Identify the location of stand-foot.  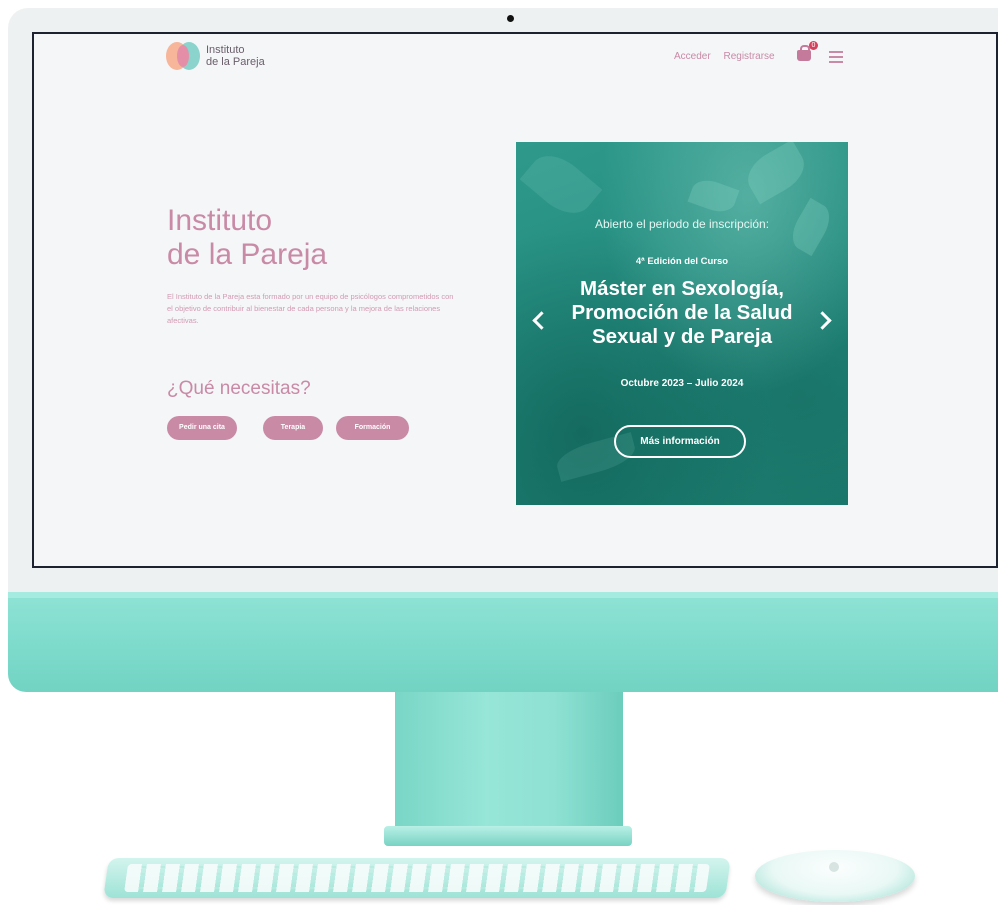
(508, 836).